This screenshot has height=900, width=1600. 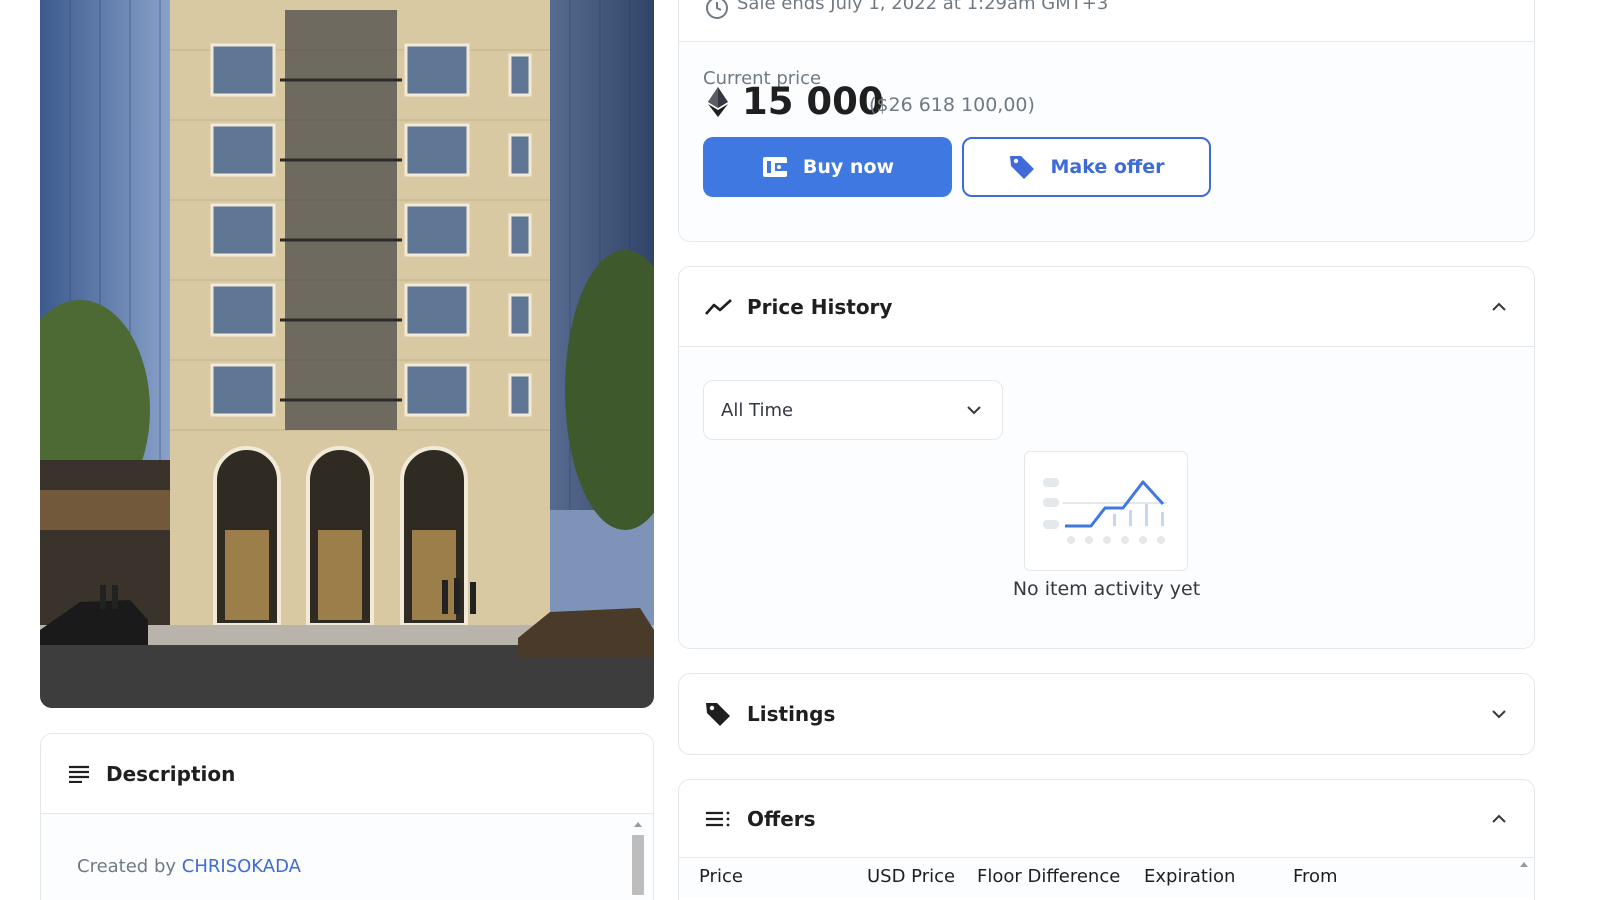 What do you see at coordinates (775, 167) in the screenshot?
I see `wallet-icon` at bounding box center [775, 167].